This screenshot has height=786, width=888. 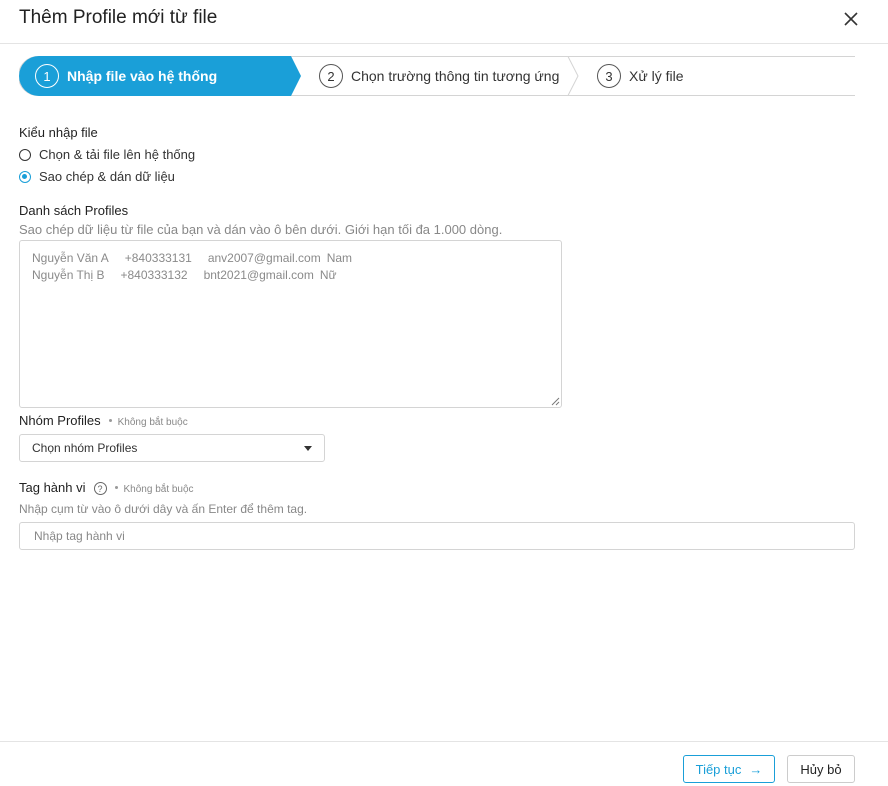 I want to click on next-button: Tiếp tục →, so click(x=729, y=769).